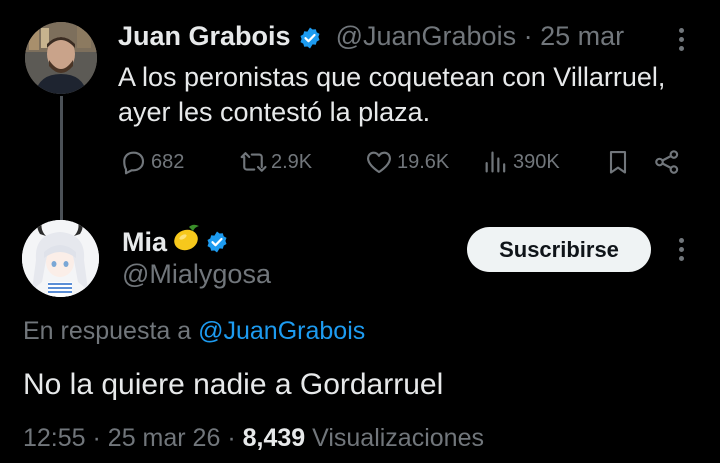 This screenshot has height=463, width=720. What do you see at coordinates (61, 58) in the screenshot?
I see `avatar-juan-grabois` at bounding box center [61, 58].